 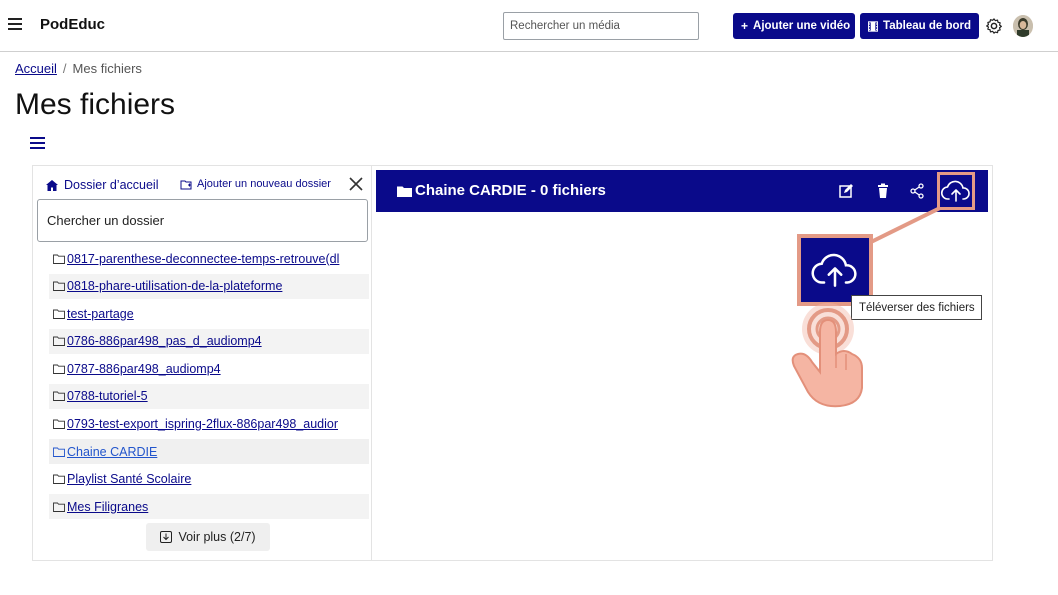 I want to click on folder-item: 0787-886par498_audiomp4, so click(x=209, y=368).